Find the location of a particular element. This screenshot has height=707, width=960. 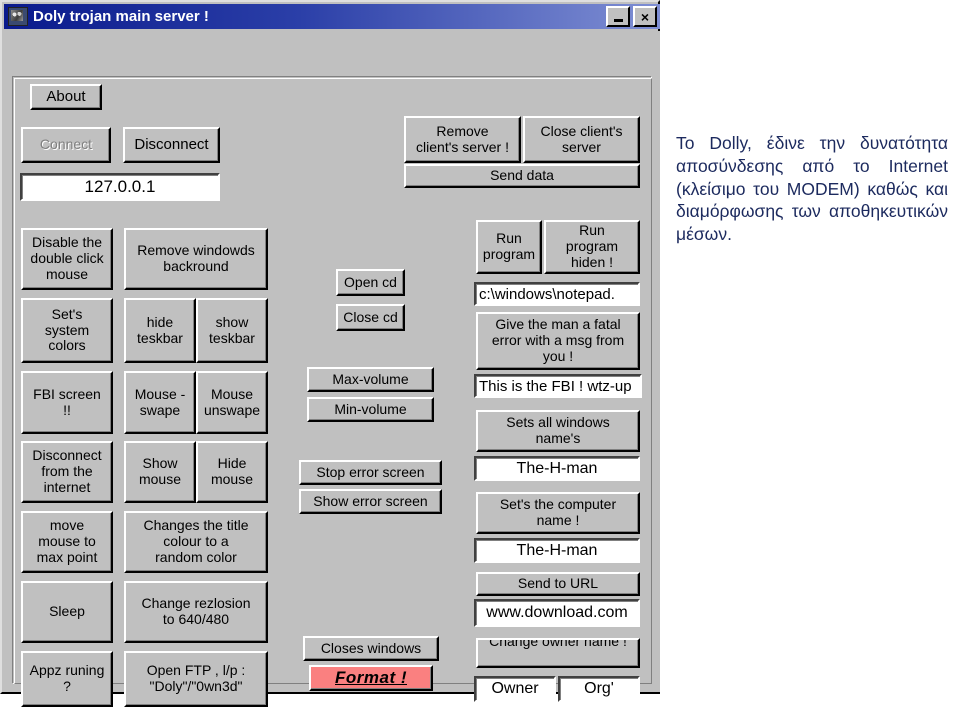

open-cd-button: Open cd is located at coordinates (370, 282).